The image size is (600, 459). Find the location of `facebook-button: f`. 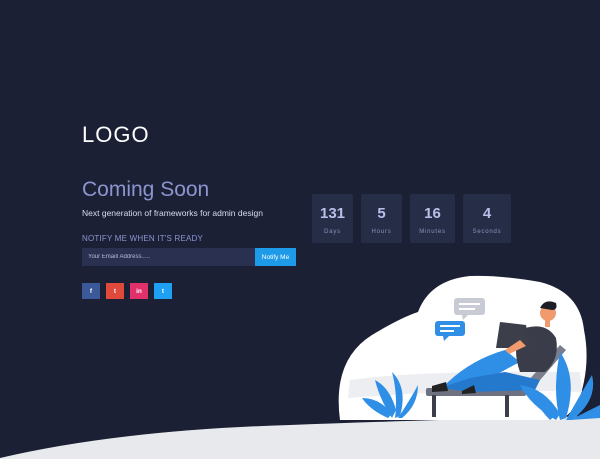

facebook-button: f is located at coordinates (91, 291).